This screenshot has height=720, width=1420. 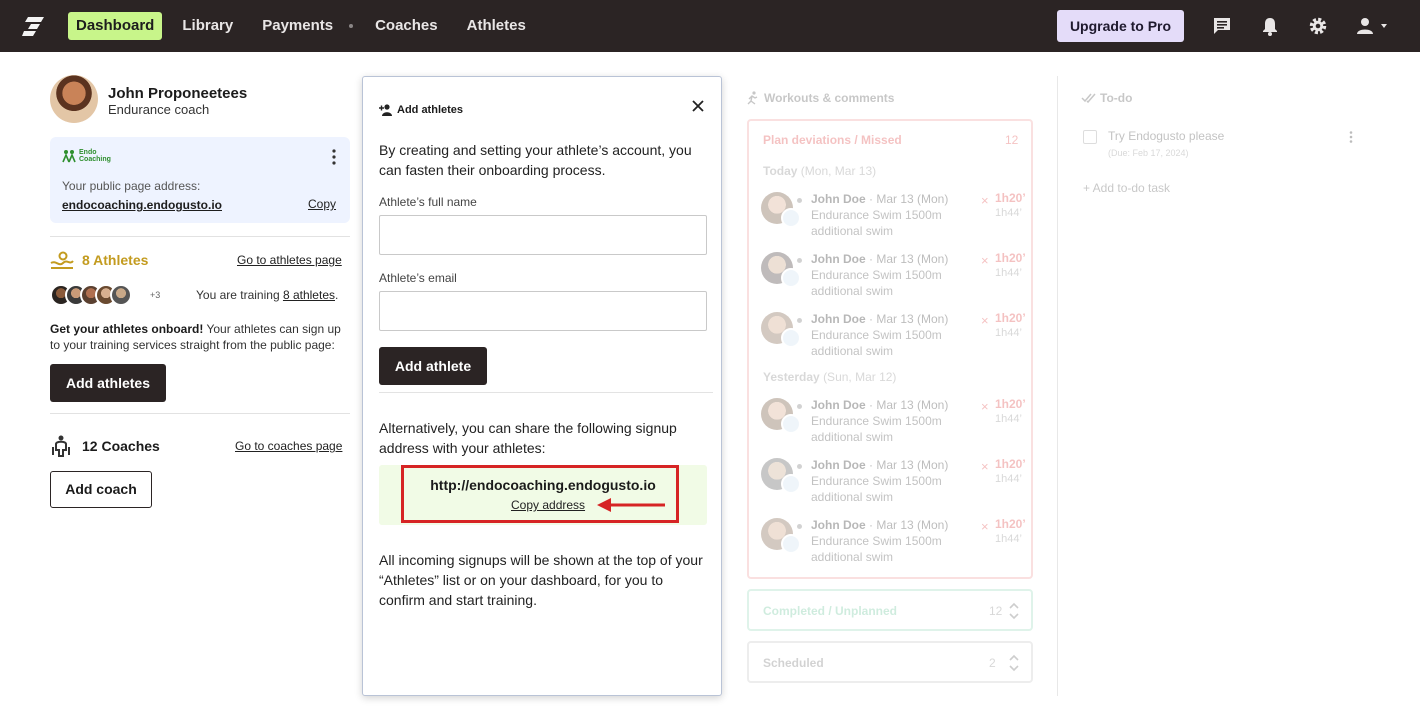 I want to click on athletes-icon, so click(x=62, y=260).